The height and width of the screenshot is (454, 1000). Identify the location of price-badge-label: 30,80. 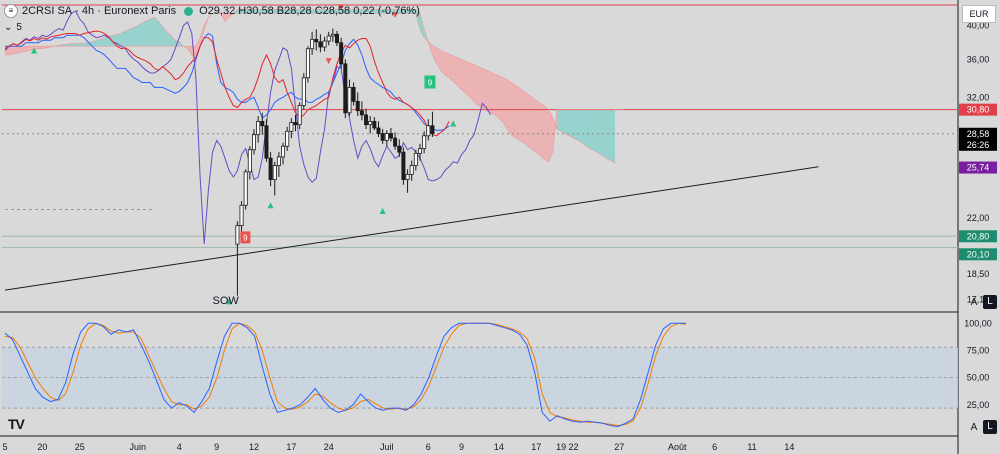
(978, 110).